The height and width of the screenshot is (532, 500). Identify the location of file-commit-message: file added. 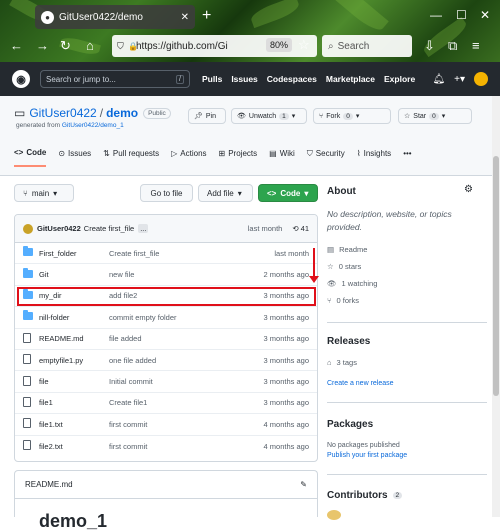
(186, 338).